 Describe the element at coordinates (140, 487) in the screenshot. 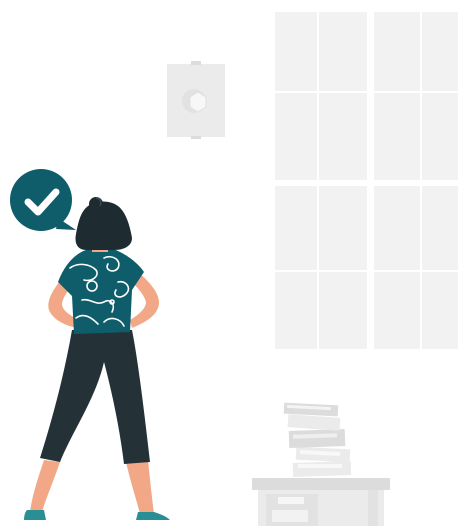

I see `right-leg` at that location.